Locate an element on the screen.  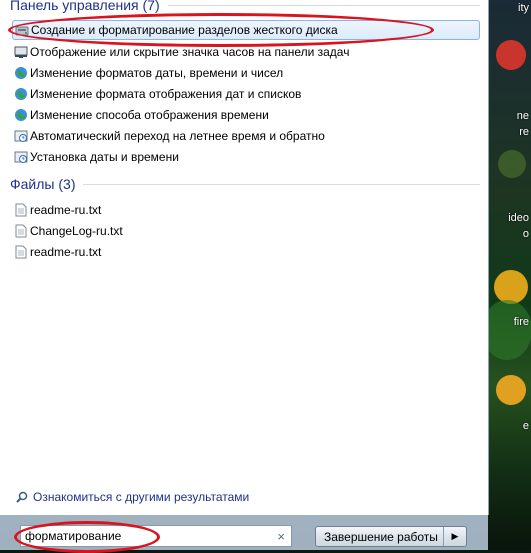
result-date-formats: Изменение форматов даты, времени и чисел is located at coordinates (246, 73).